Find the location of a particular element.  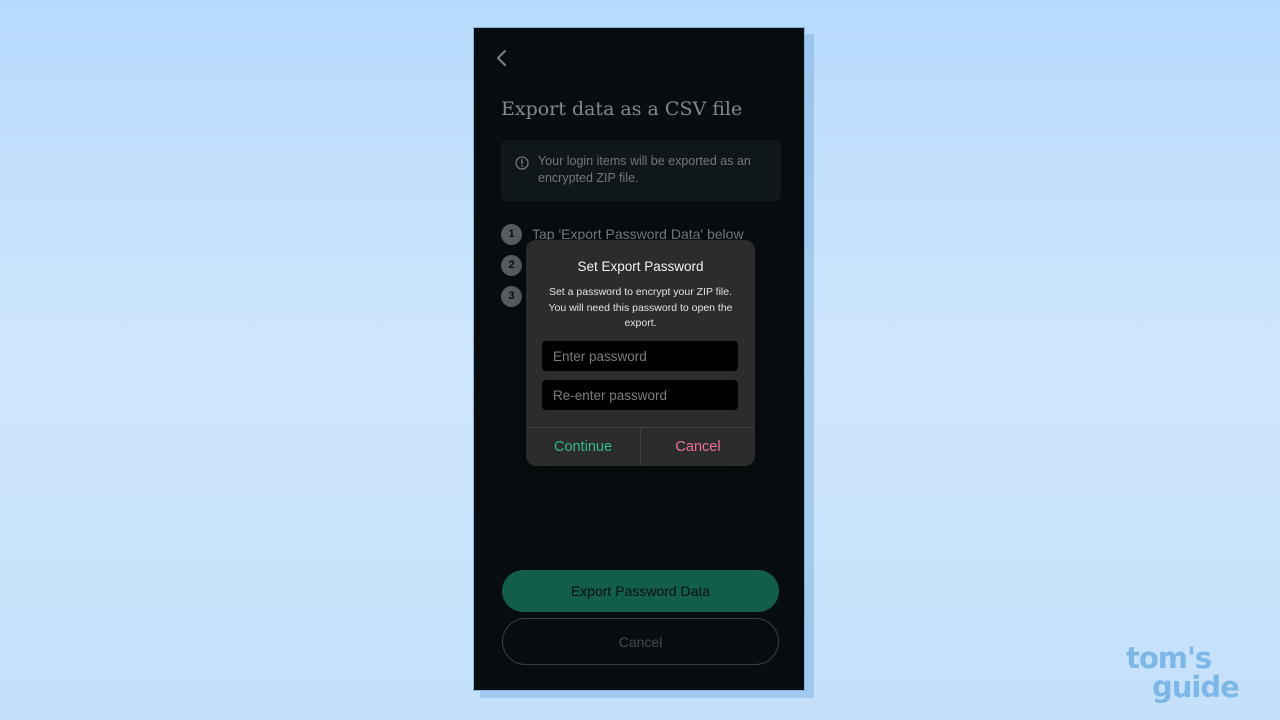

password-input is located at coordinates (640, 356).